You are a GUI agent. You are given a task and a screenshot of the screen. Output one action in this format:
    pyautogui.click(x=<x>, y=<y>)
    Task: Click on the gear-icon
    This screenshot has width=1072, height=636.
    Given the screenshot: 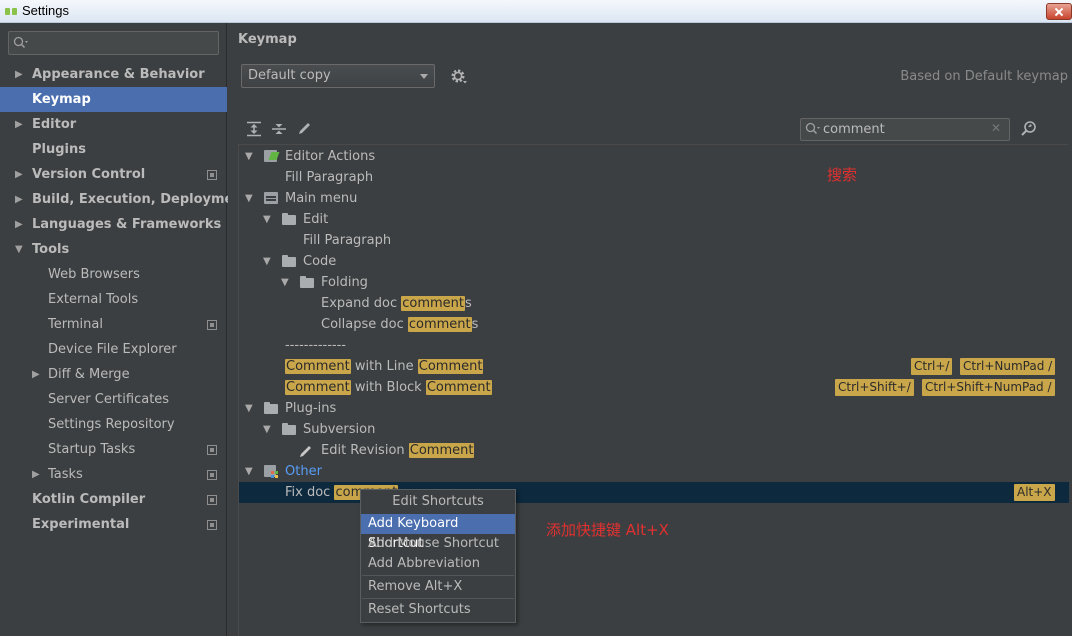 What is the action you would take?
    pyautogui.click(x=459, y=77)
    